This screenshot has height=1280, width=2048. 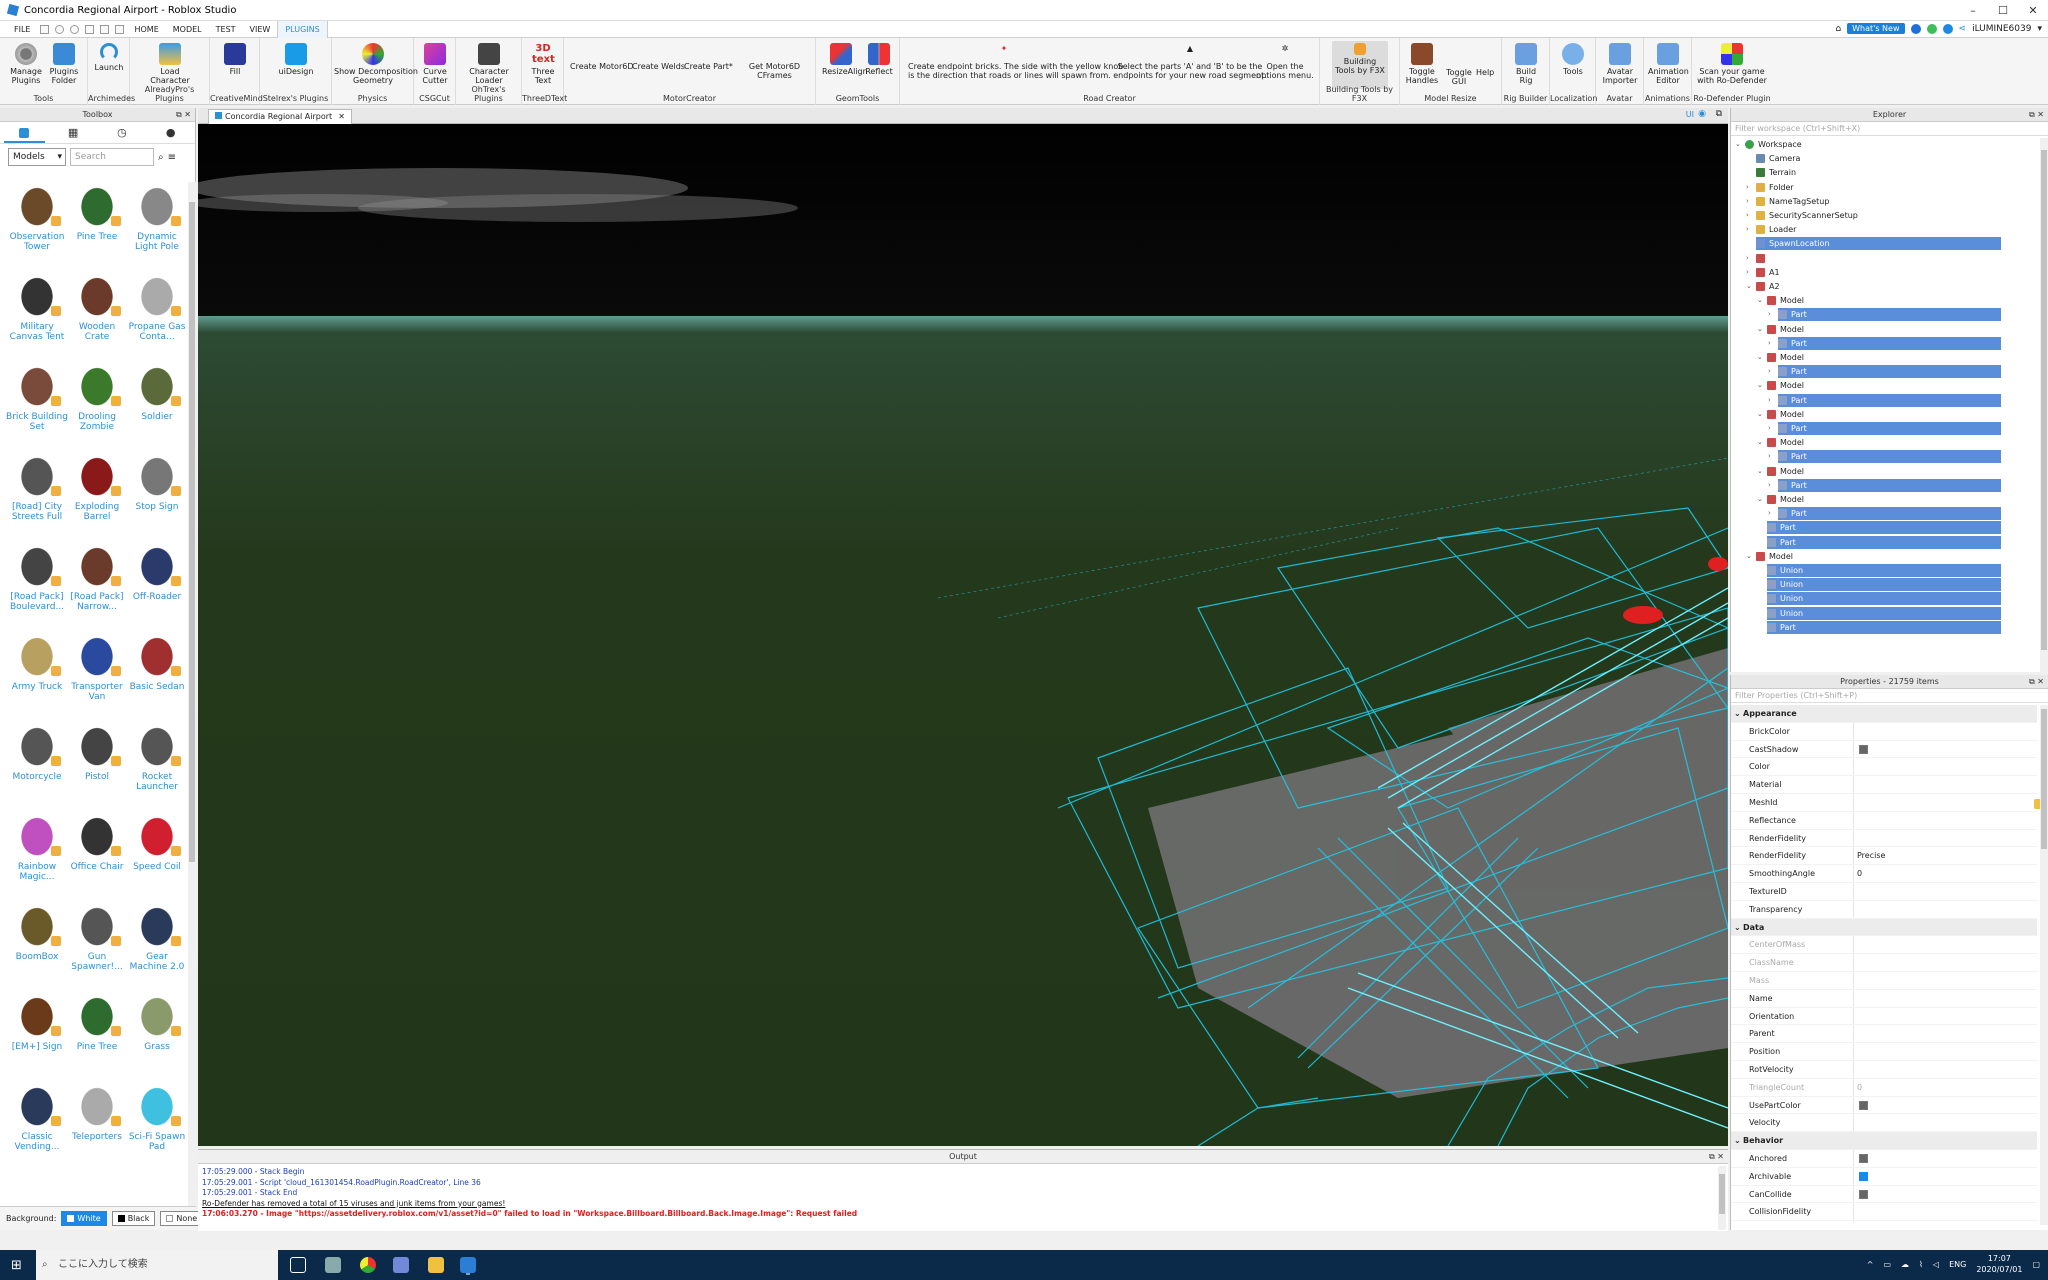 What do you see at coordinates (172, 157) in the screenshot?
I see `filter-icon: ≡` at bounding box center [172, 157].